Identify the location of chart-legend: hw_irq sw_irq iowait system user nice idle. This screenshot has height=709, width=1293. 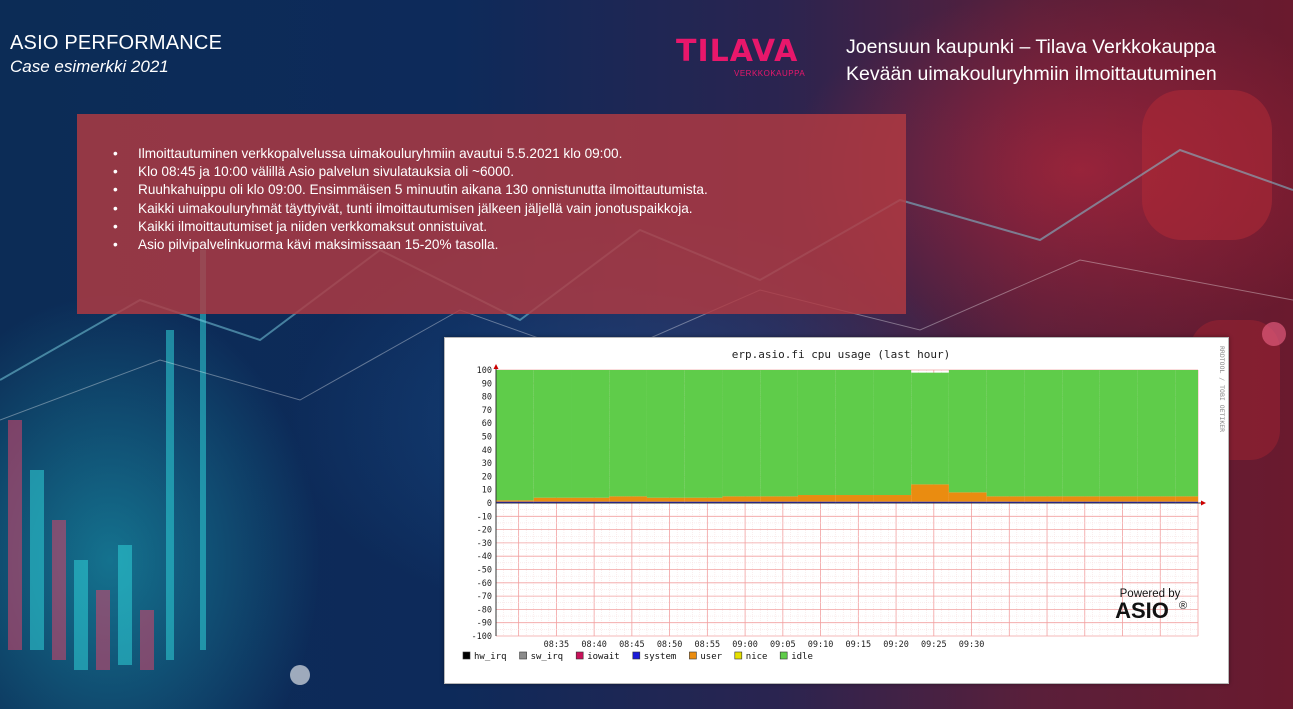
(637, 656).